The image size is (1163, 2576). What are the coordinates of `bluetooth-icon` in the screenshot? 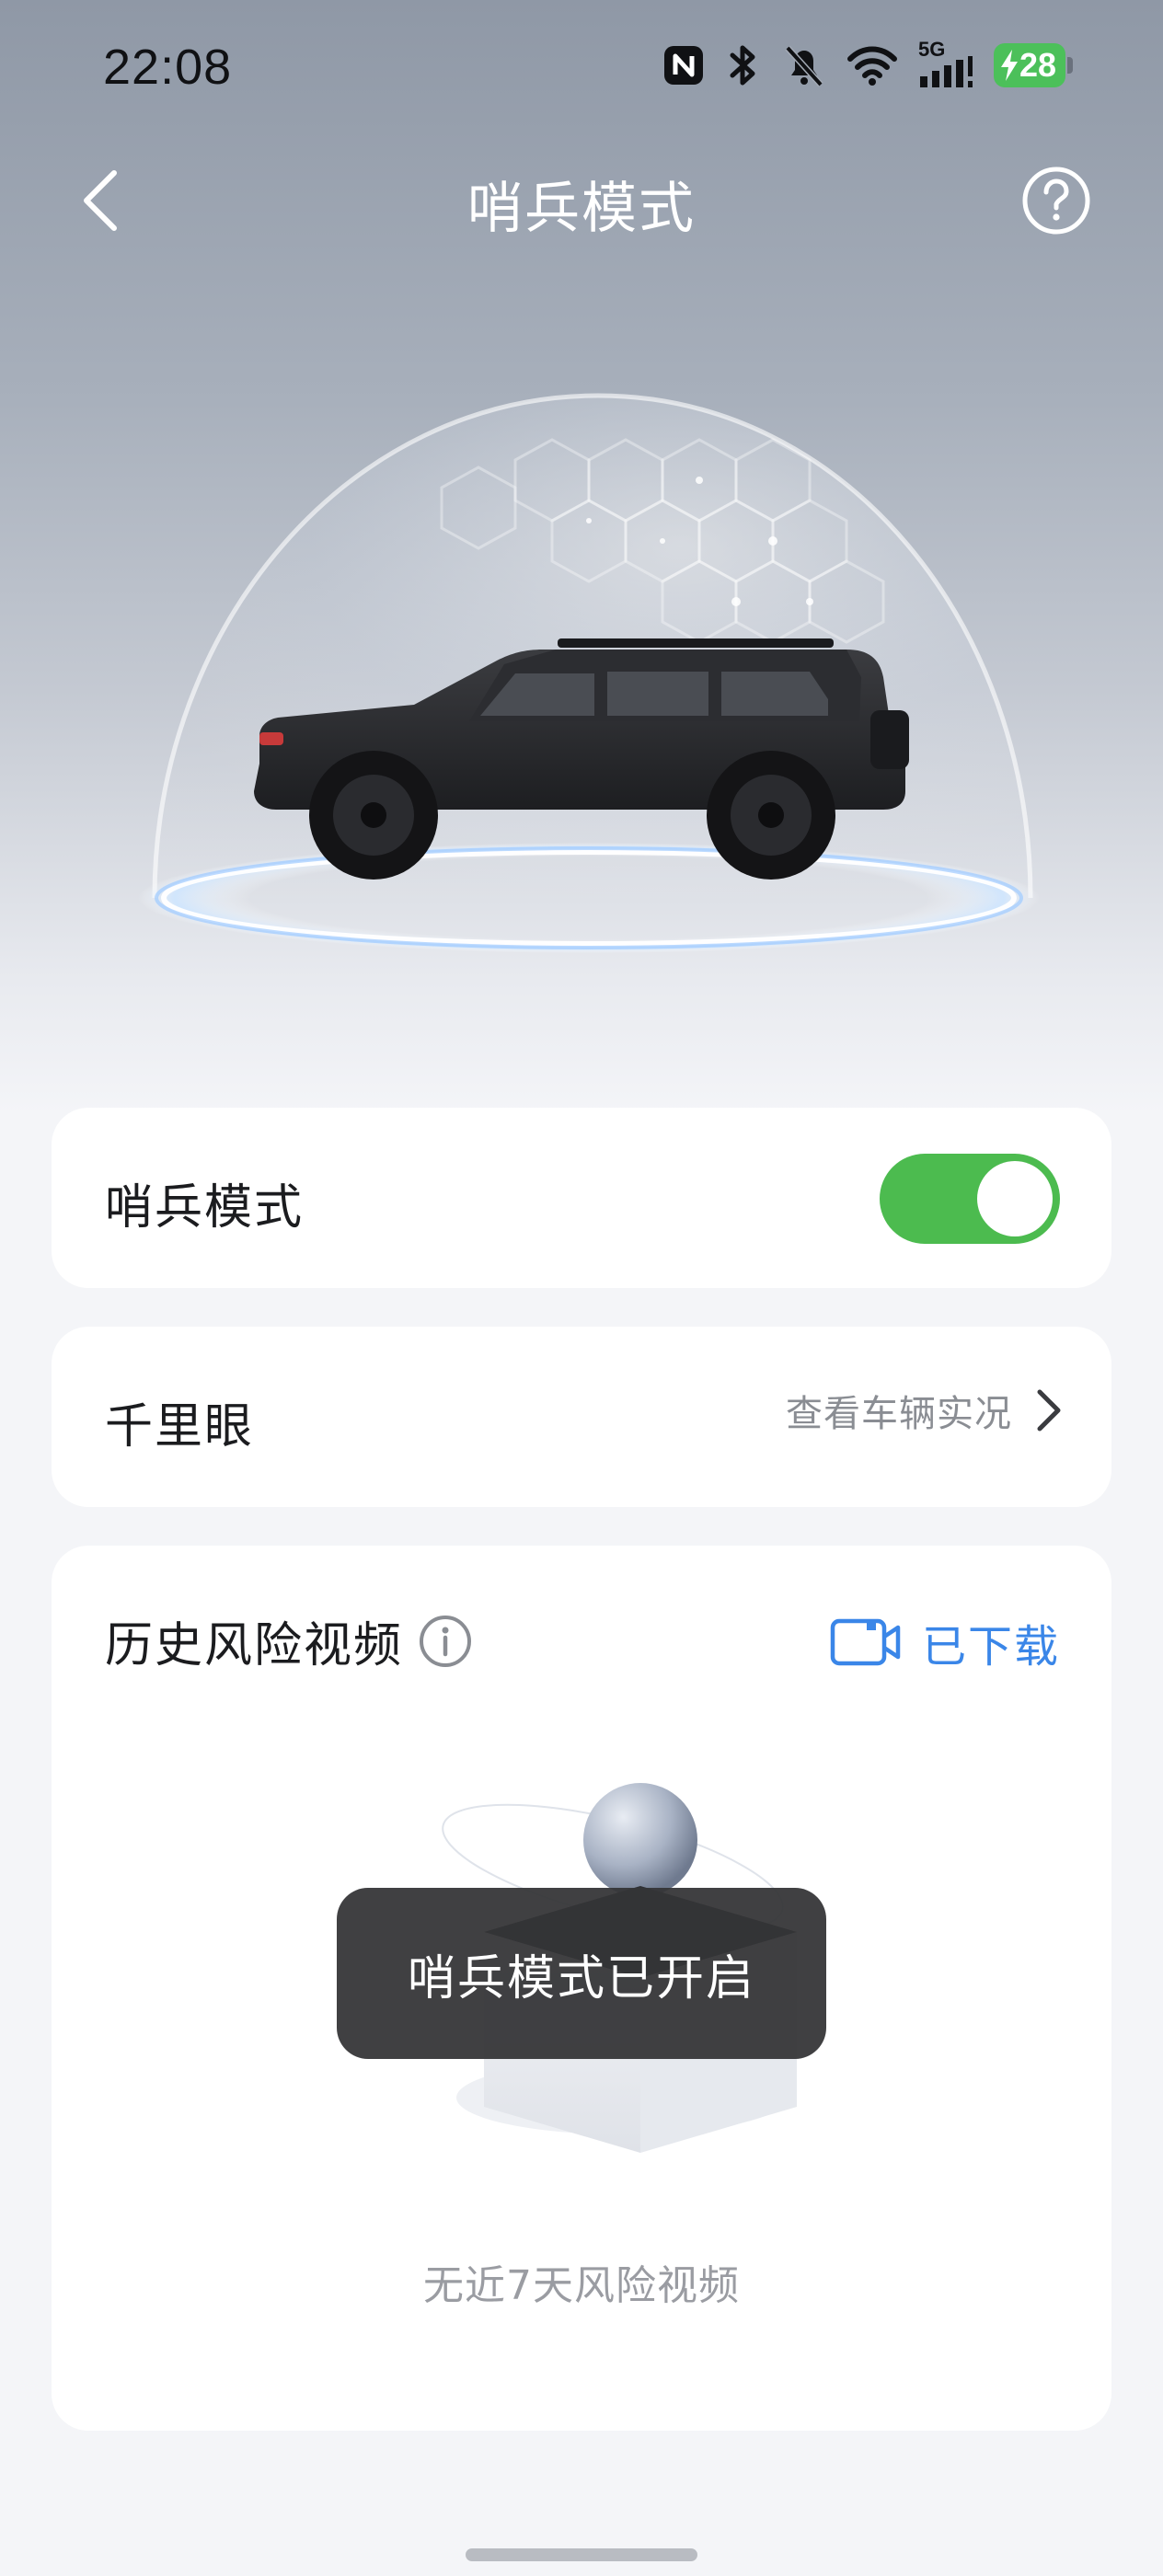 It's located at (743, 65).